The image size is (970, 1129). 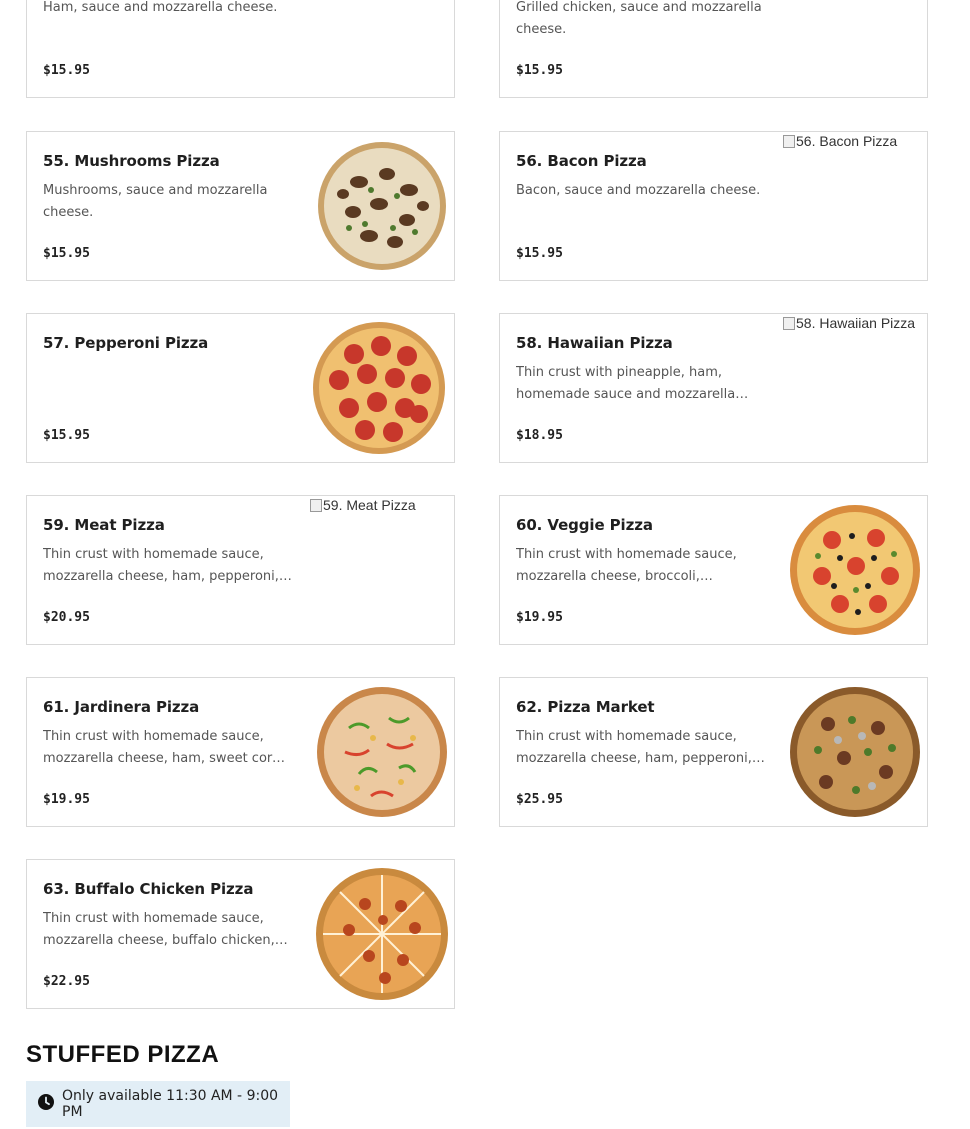 What do you see at coordinates (104, 525) in the screenshot?
I see `item-title: 59. Meat Pizza` at bounding box center [104, 525].